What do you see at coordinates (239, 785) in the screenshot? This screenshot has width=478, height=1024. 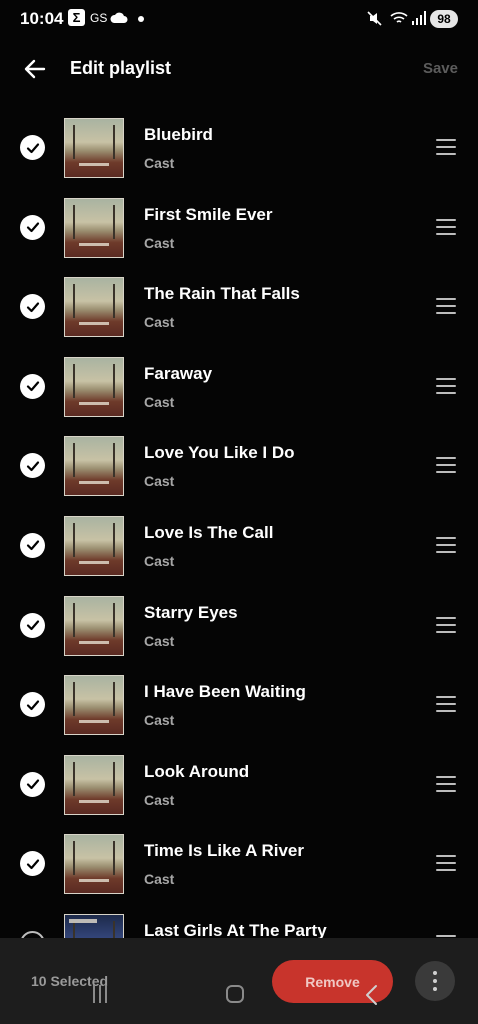 I see `track-row: Look Around Cast` at bounding box center [239, 785].